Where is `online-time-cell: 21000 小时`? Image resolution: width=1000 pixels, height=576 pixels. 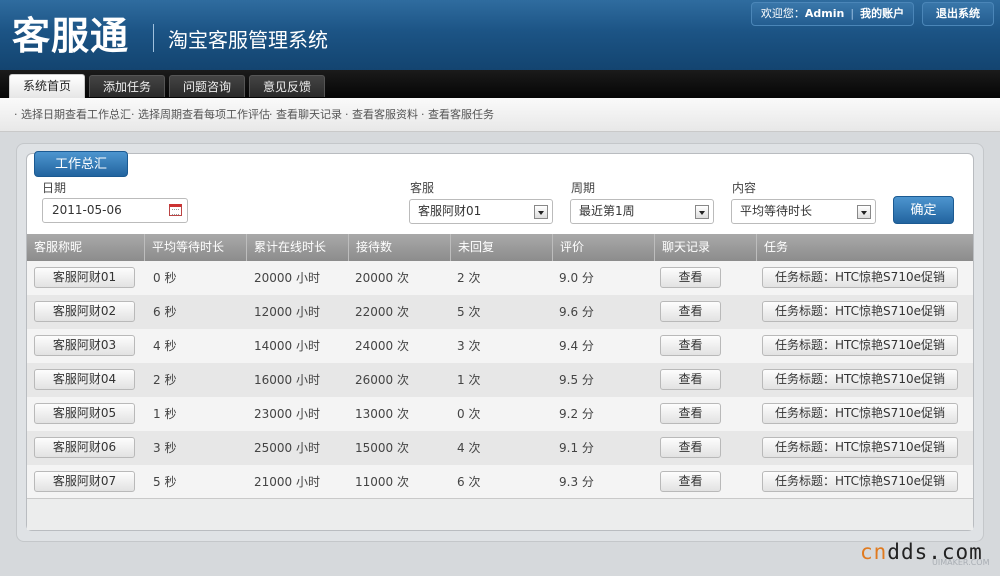
online-time-cell: 21000 小时 is located at coordinates (287, 482).